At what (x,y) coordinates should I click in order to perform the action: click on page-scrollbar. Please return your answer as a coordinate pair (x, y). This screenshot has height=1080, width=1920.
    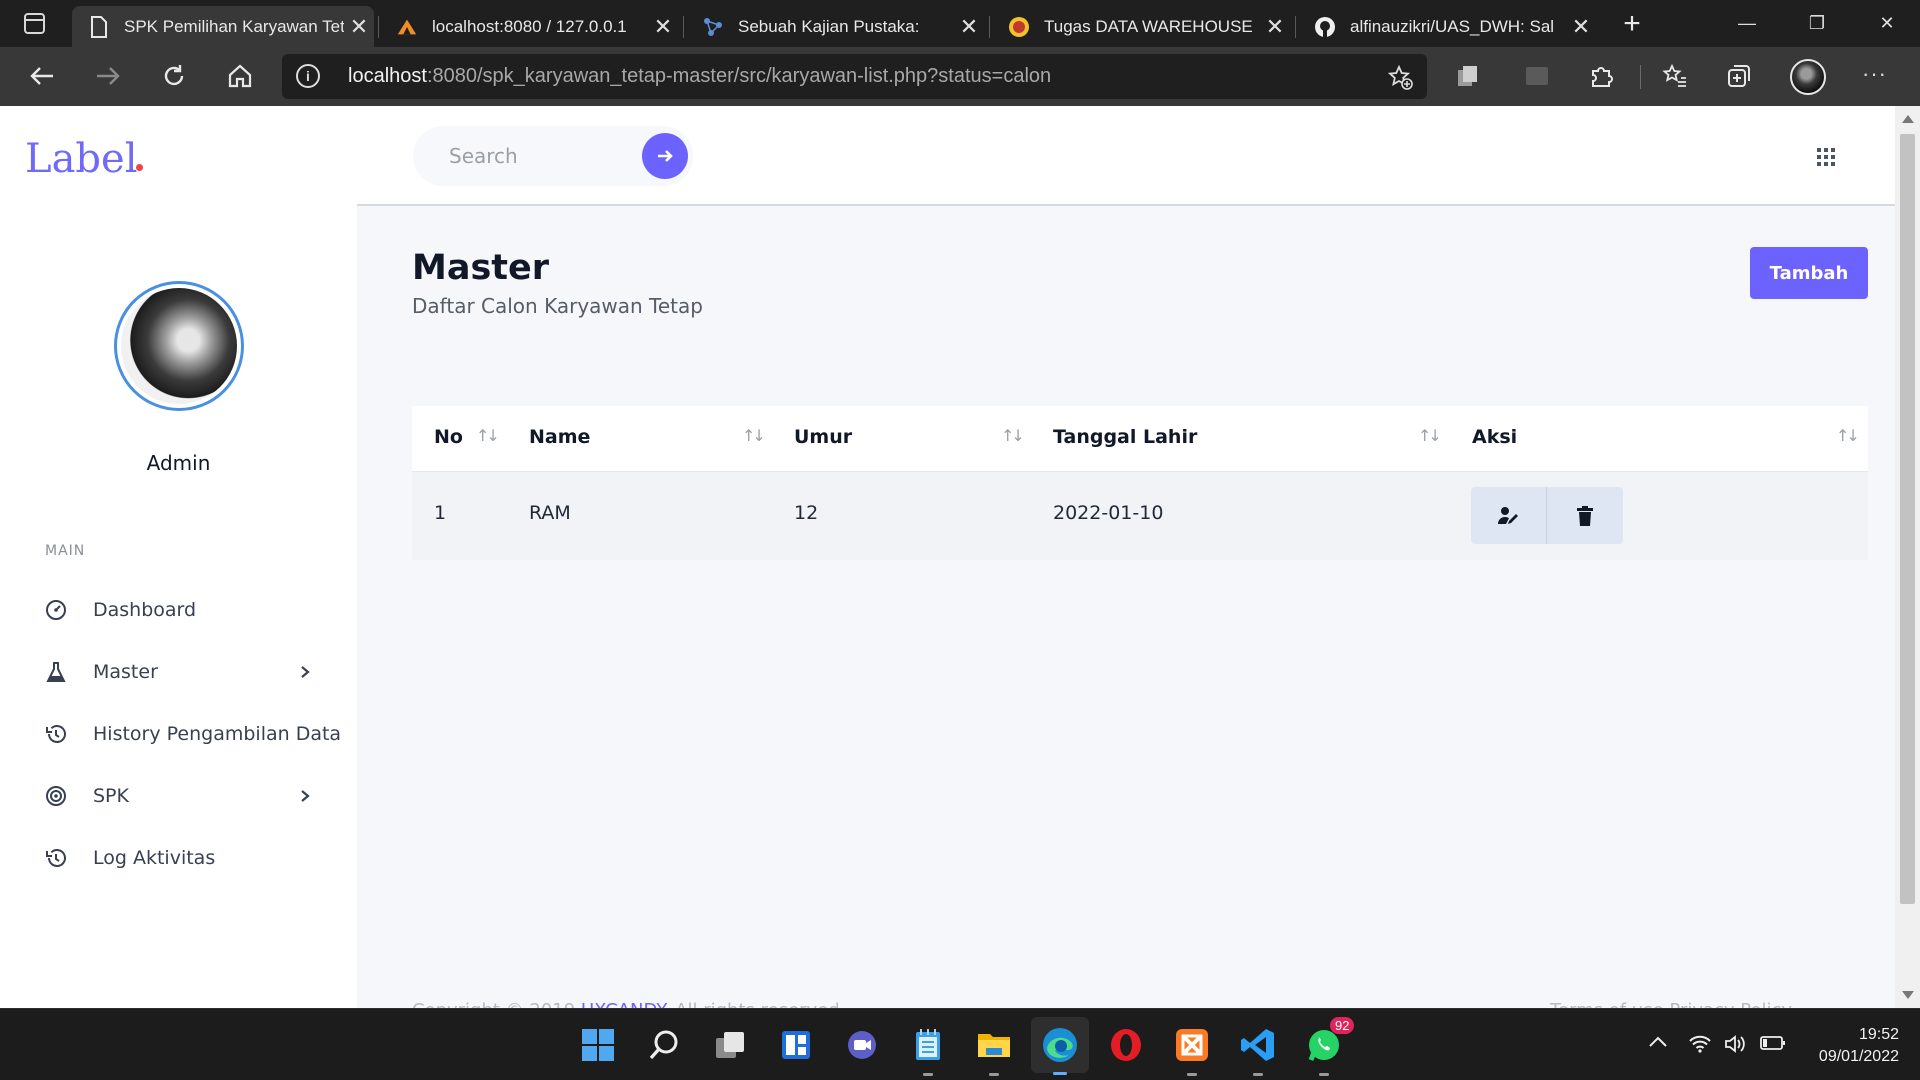
    Looking at the image, I should click on (1907, 557).